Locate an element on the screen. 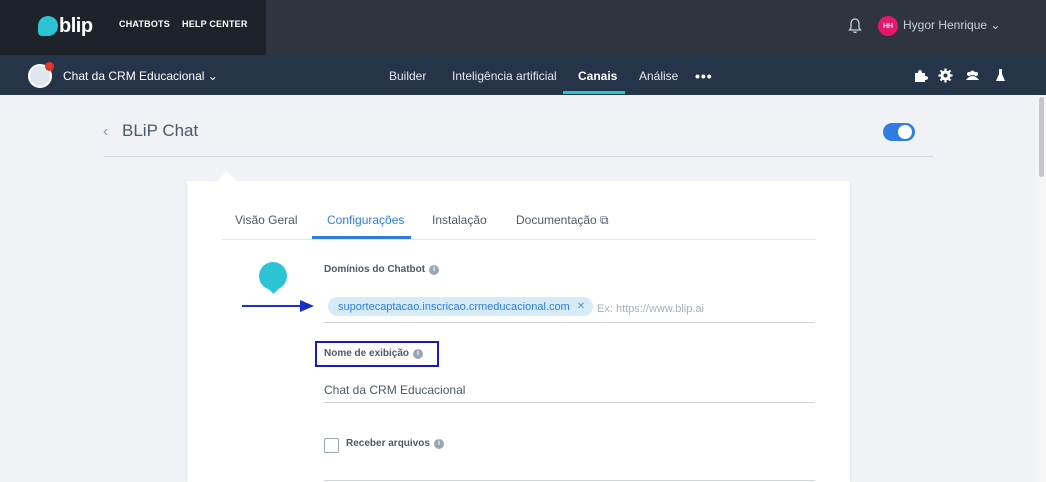 This screenshot has height=482, width=1046. more-menu-button: ••• is located at coordinates (704, 76).